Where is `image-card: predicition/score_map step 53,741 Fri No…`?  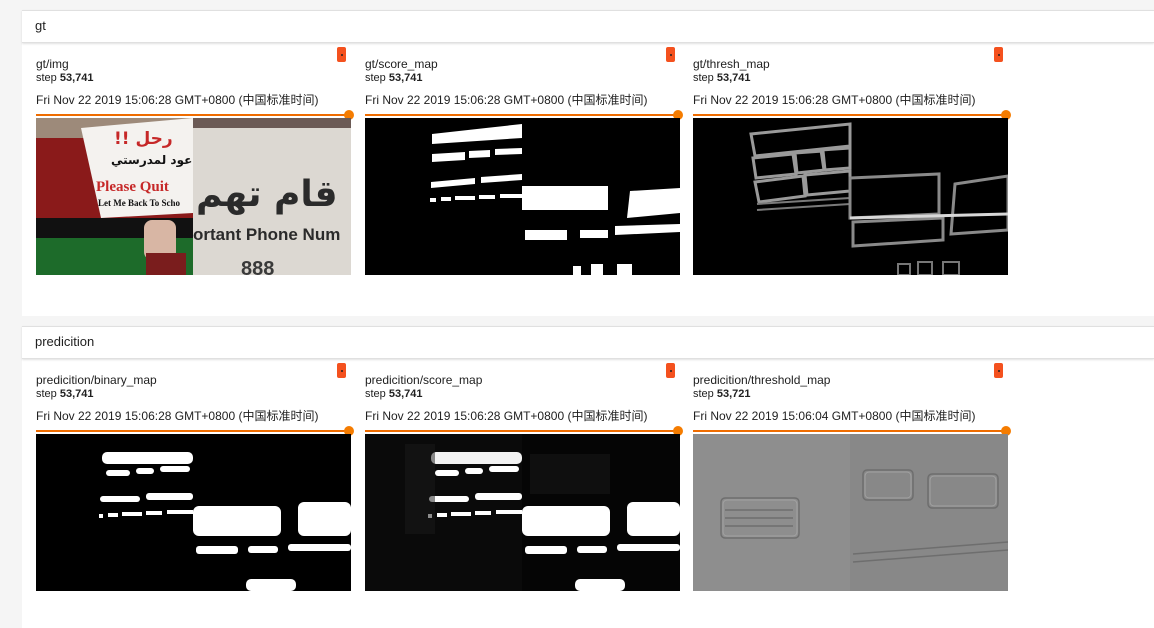 image-card: predicition/score_map step 53,741 Fri No… is located at coordinates (524, 487).